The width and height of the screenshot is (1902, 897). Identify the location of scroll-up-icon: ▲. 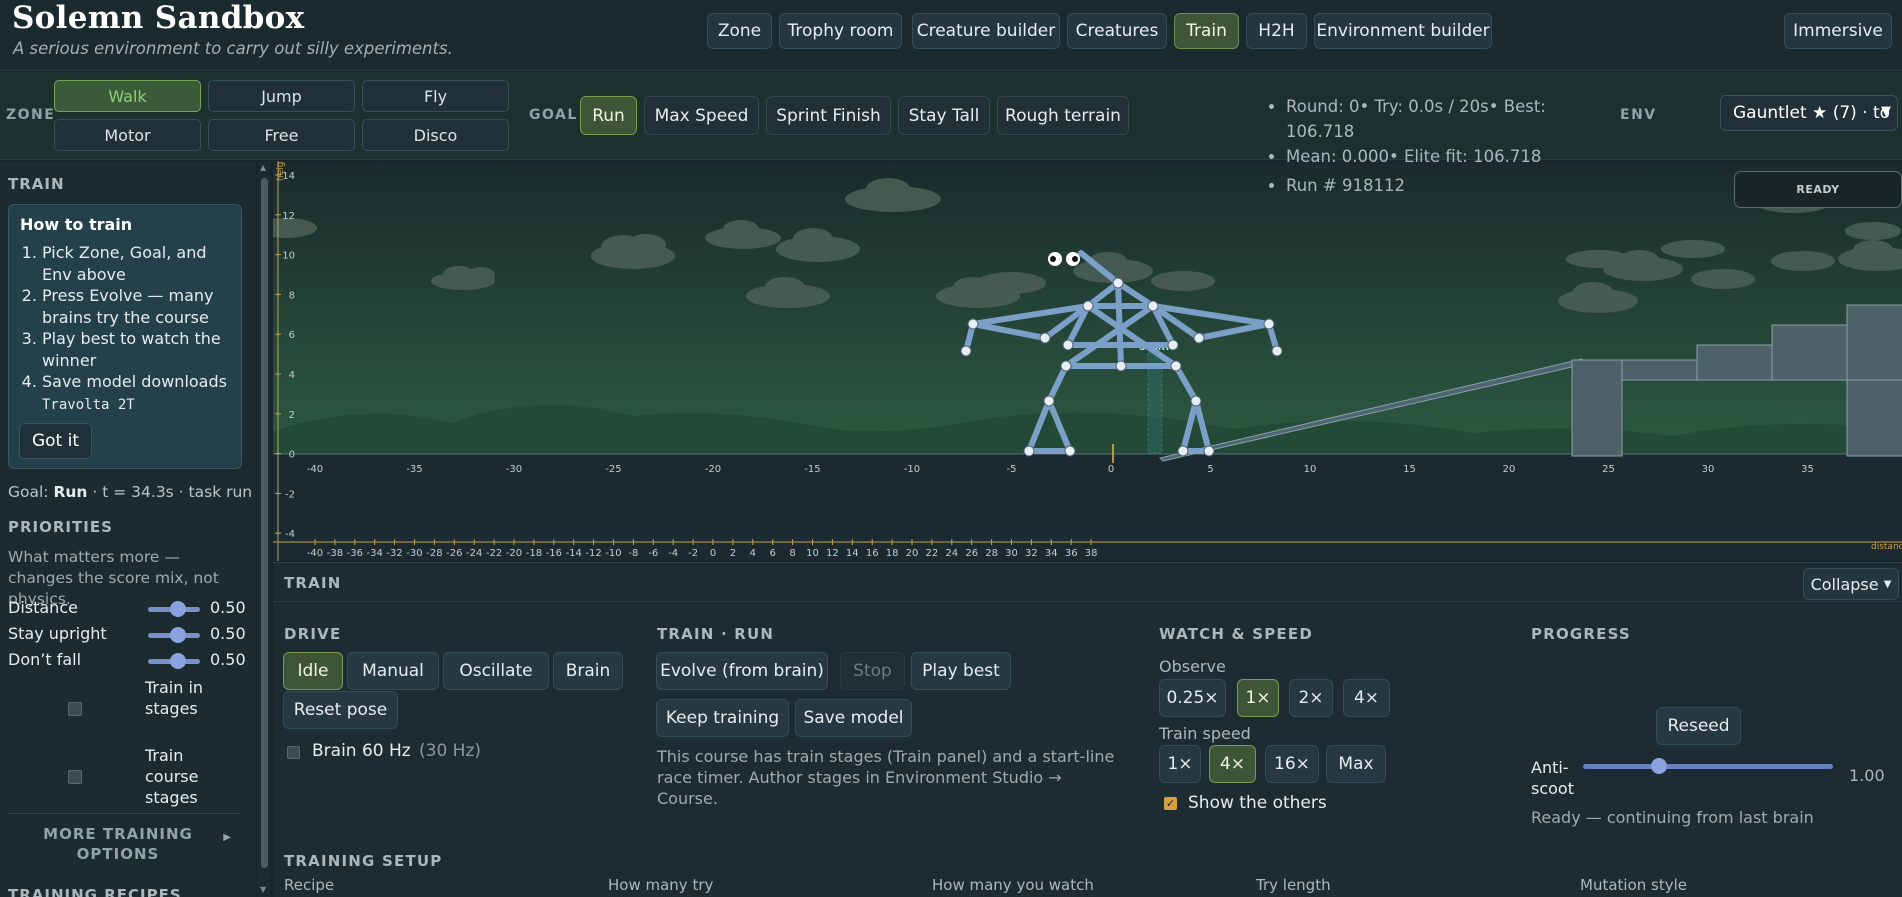
(263, 167).